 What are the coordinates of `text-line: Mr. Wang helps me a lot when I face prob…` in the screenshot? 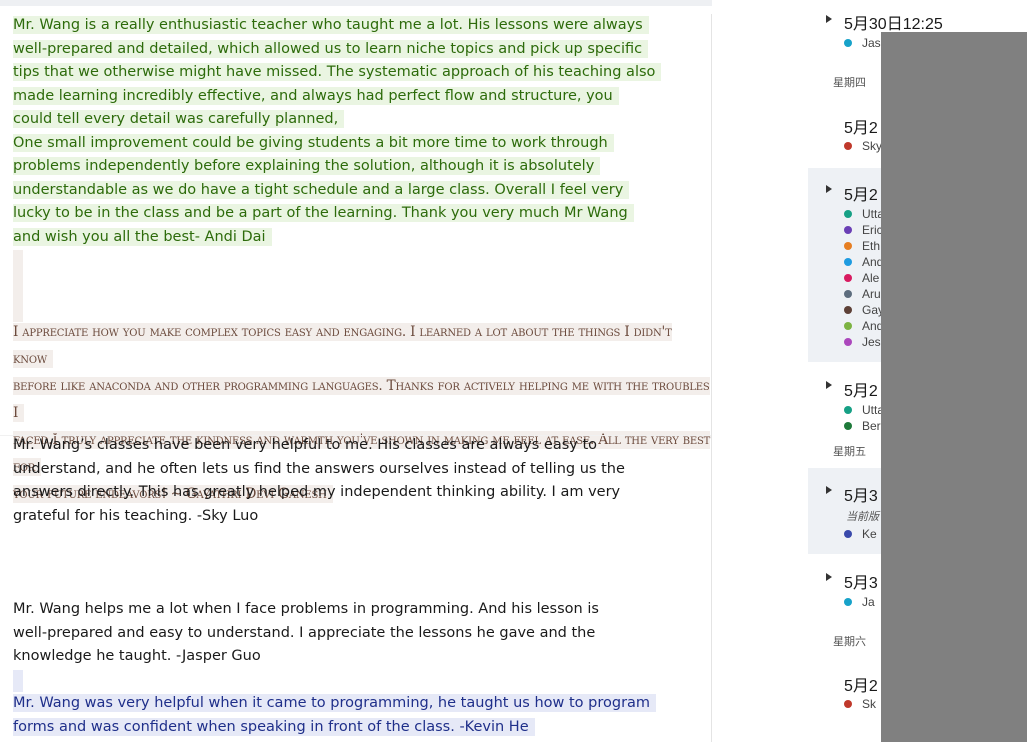 It's located at (306, 609).